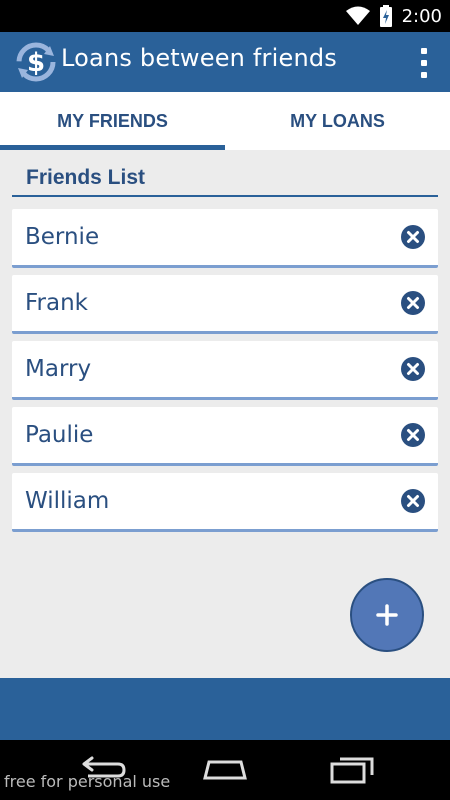  I want to click on list-item: Bernie, so click(225, 238).